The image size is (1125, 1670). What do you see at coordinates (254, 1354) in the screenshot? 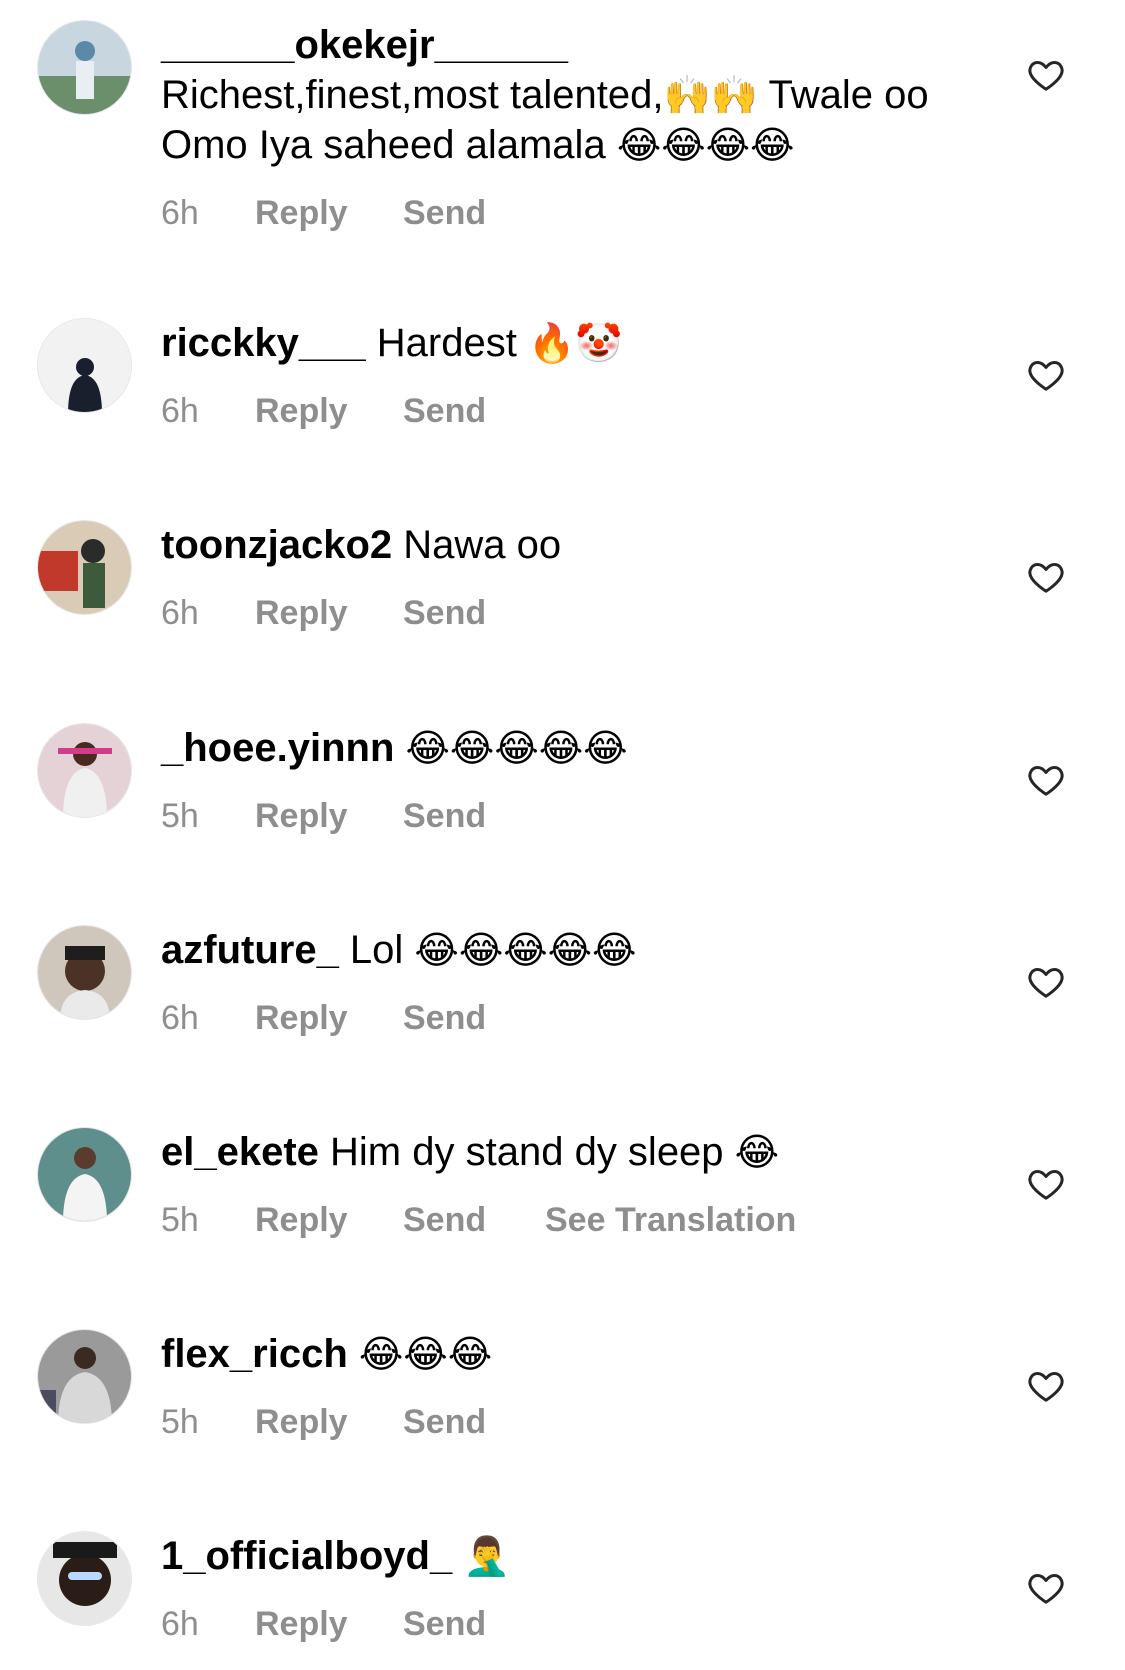
I see `comment-username: flex_ricch` at bounding box center [254, 1354].